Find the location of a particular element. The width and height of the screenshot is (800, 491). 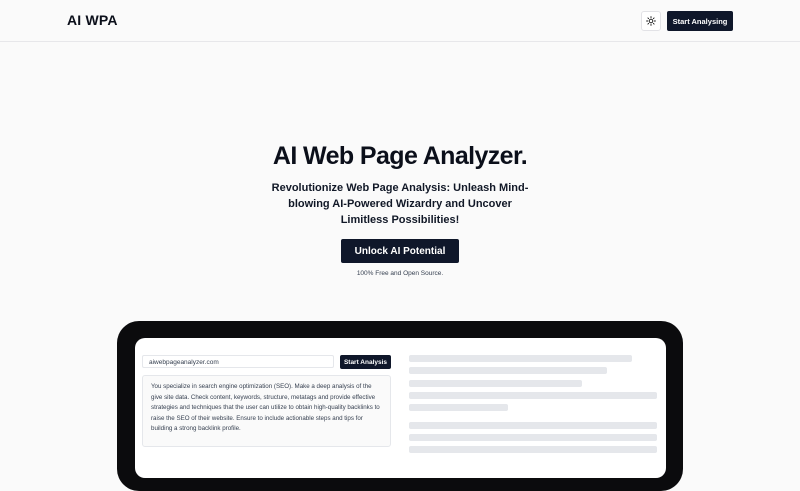

theme-toggle-button is located at coordinates (651, 21).